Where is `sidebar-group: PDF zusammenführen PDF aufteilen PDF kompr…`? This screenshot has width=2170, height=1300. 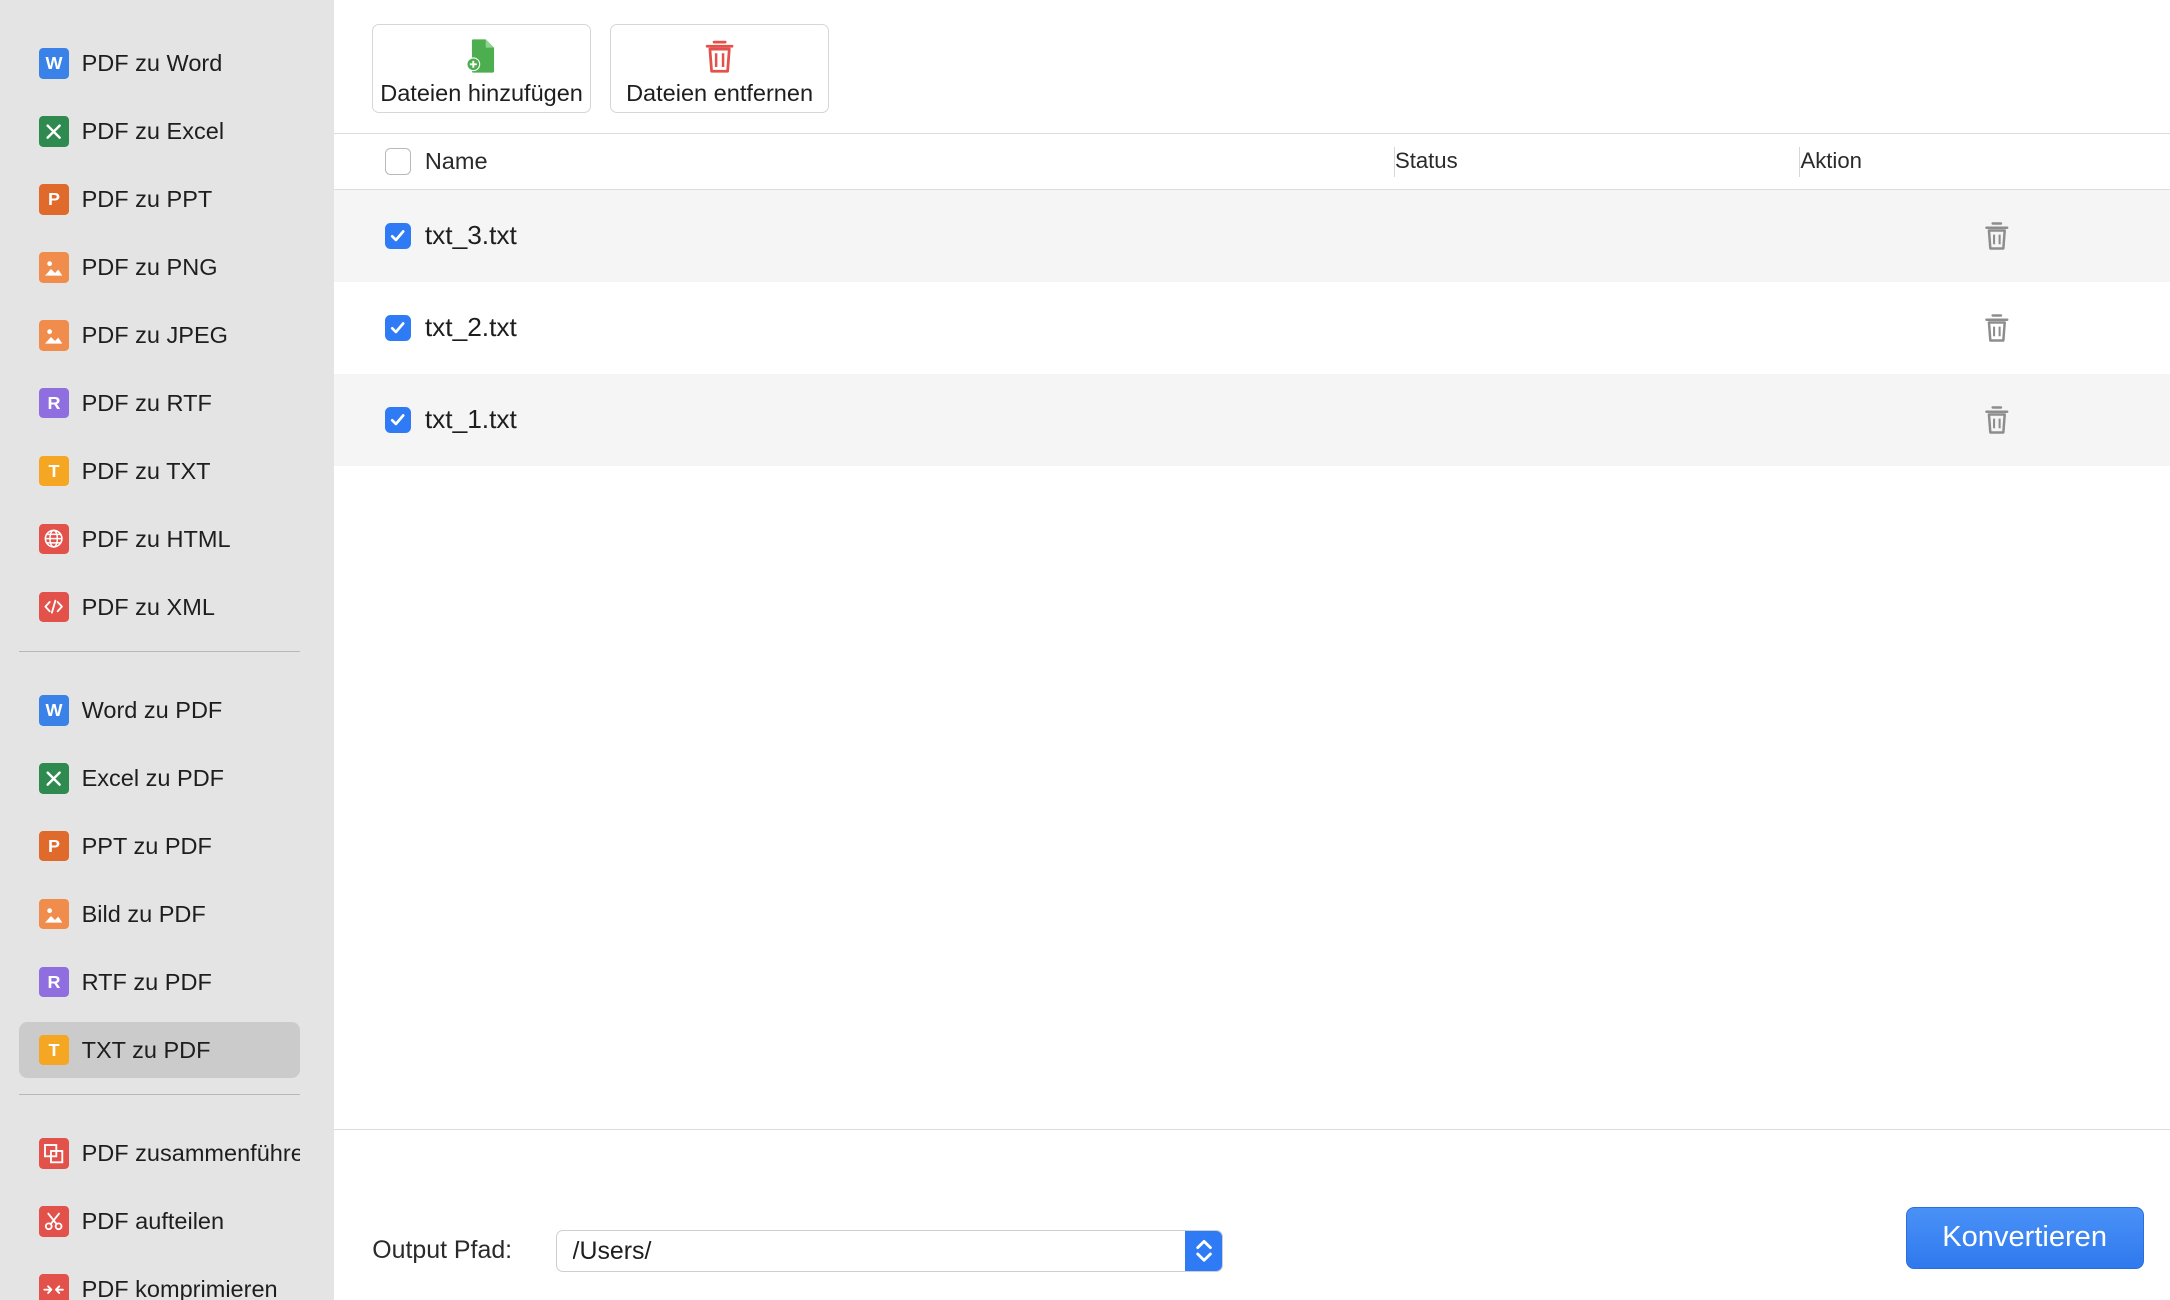
sidebar-group: PDF zusammenführen PDF aufteilen PDF kompr… is located at coordinates (167, 1213).